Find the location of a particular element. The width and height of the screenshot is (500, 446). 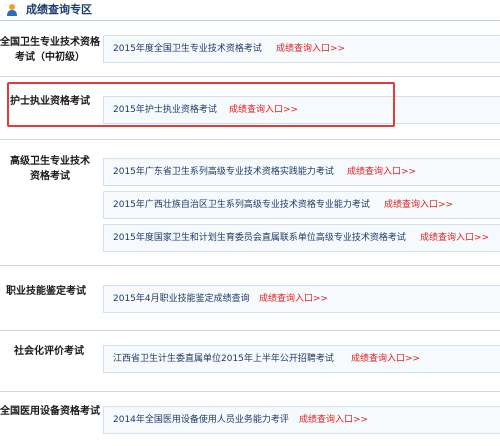

exam-name: 2015年4月职业技能鉴定成绩查询 is located at coordinates (181, 299).